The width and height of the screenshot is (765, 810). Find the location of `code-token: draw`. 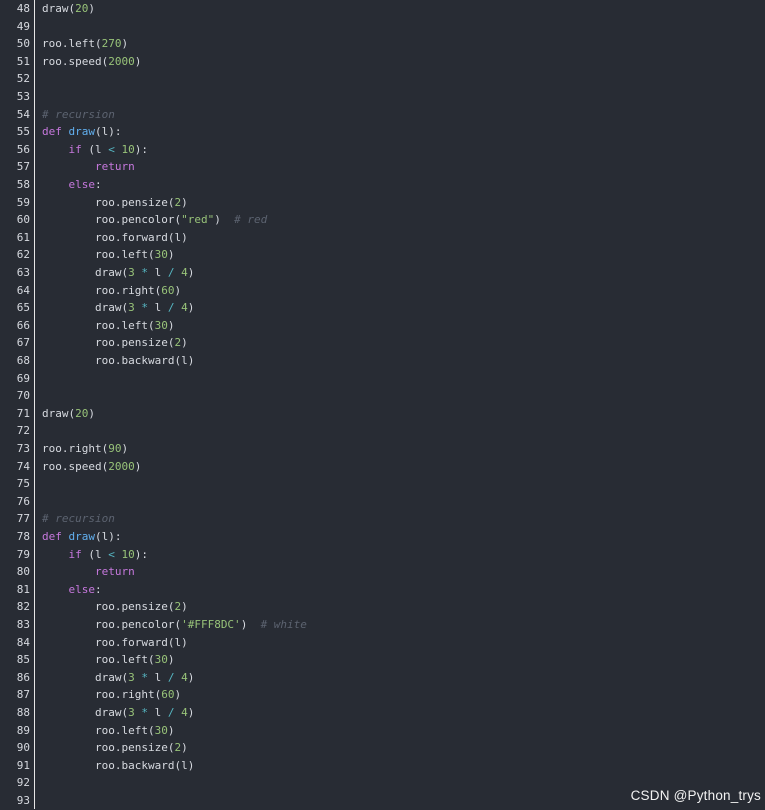

code-token: draw is located at coordinates (55, 8).